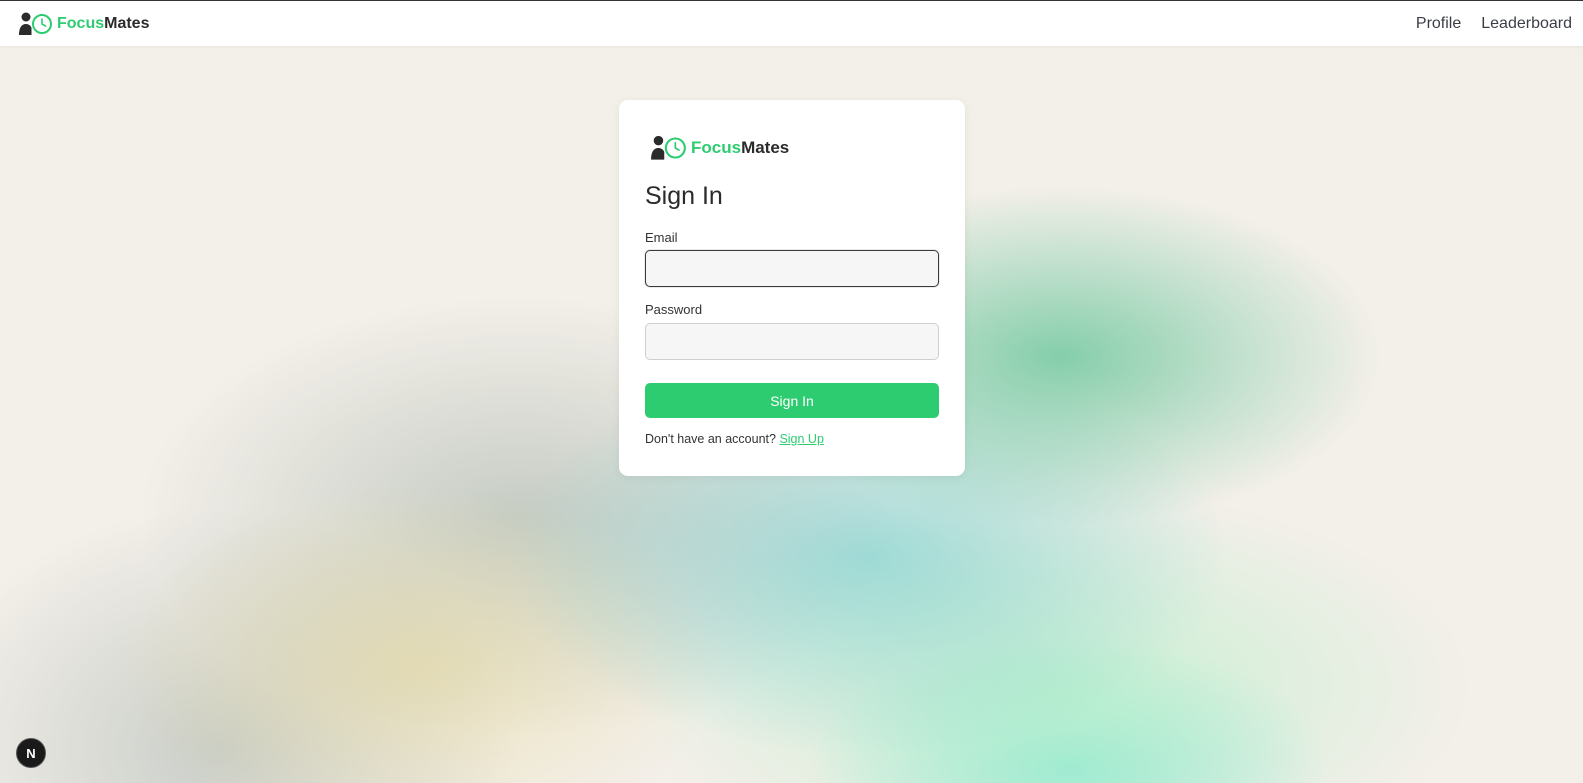 The height and width of the screenshot is (783, 1583). Describe the element at coordinates (792, 341) in the screenshot. I see `password-field` at that location.